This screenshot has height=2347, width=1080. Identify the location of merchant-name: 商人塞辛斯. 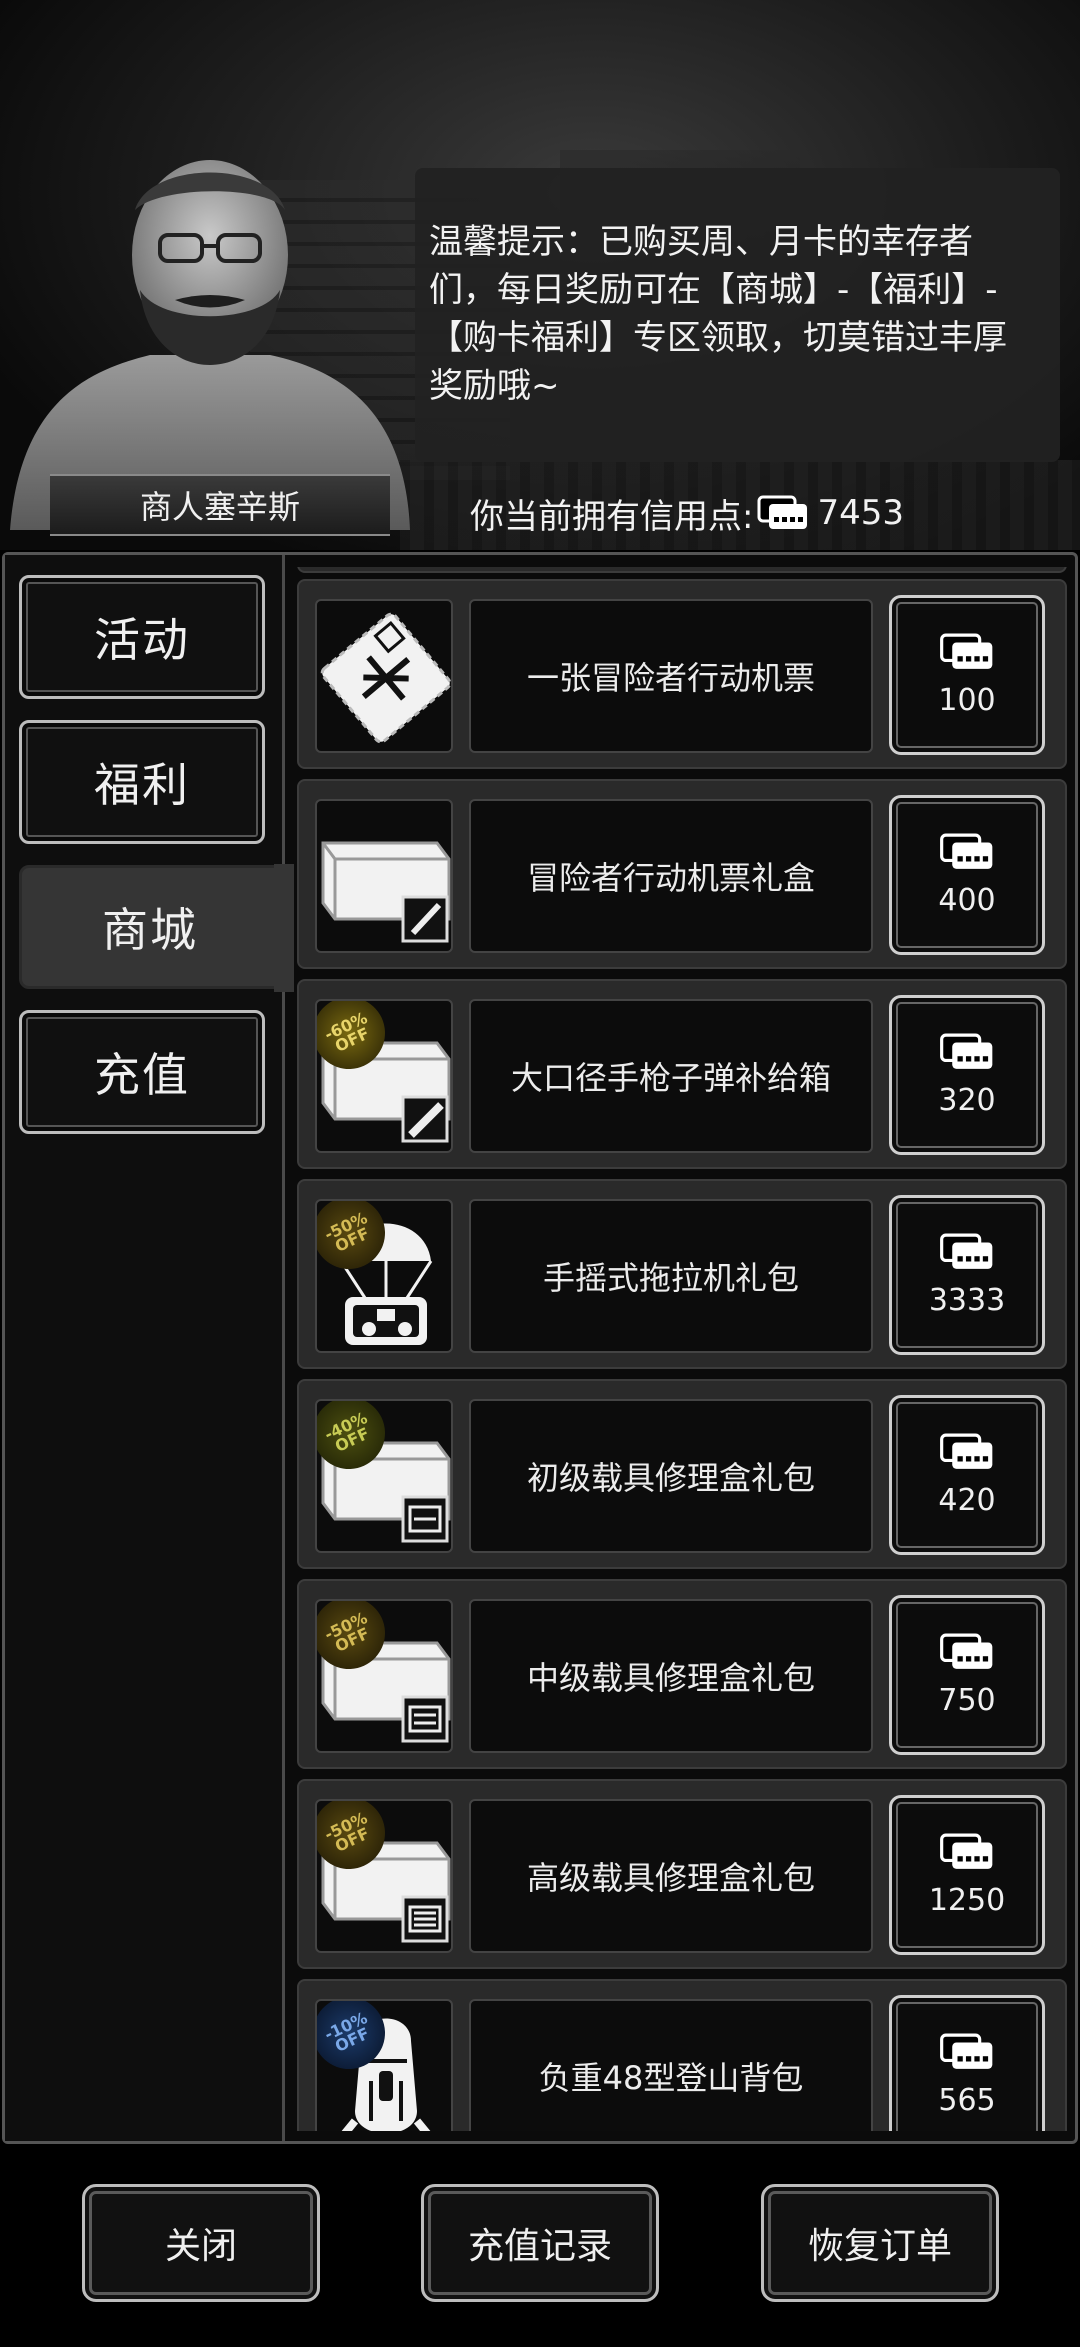
(220, 505).